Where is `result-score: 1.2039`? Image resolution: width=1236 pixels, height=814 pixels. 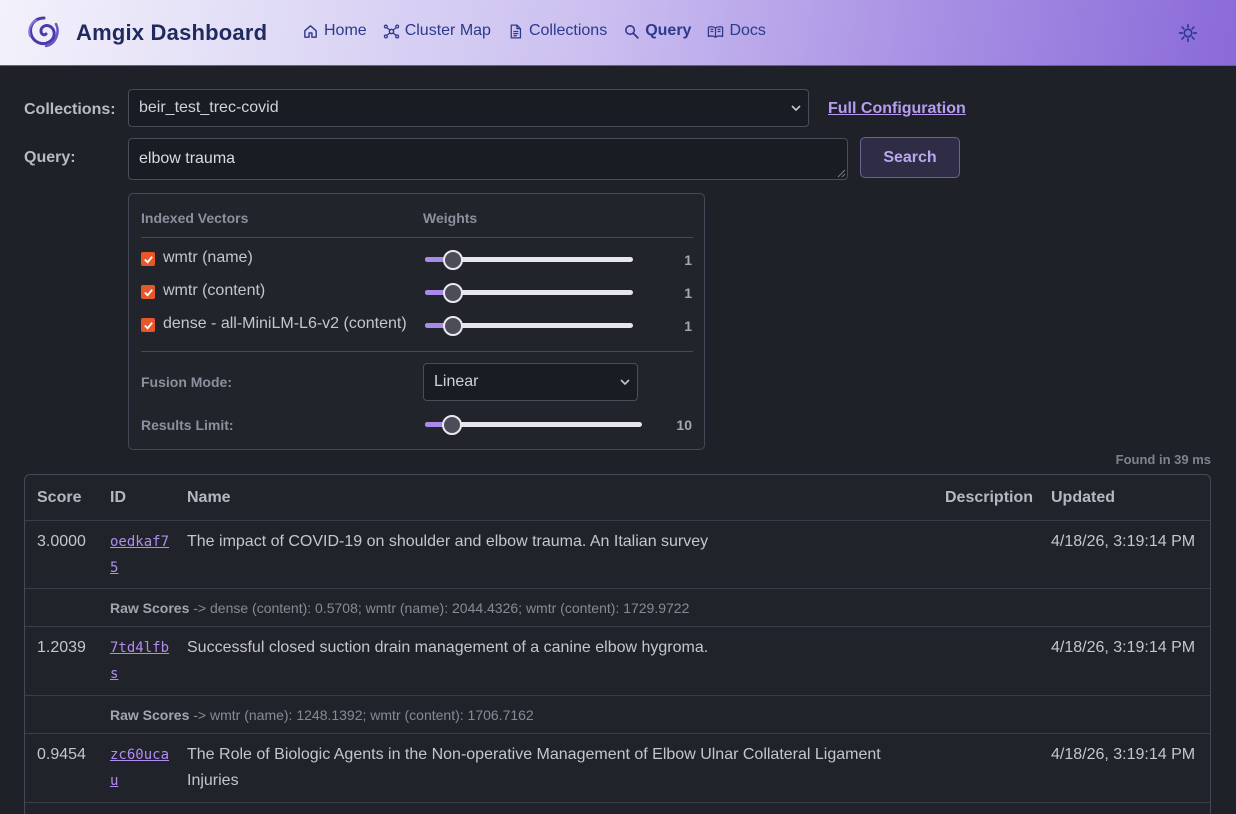
result-score: 1.2039 is located at coordinates (61, 647).